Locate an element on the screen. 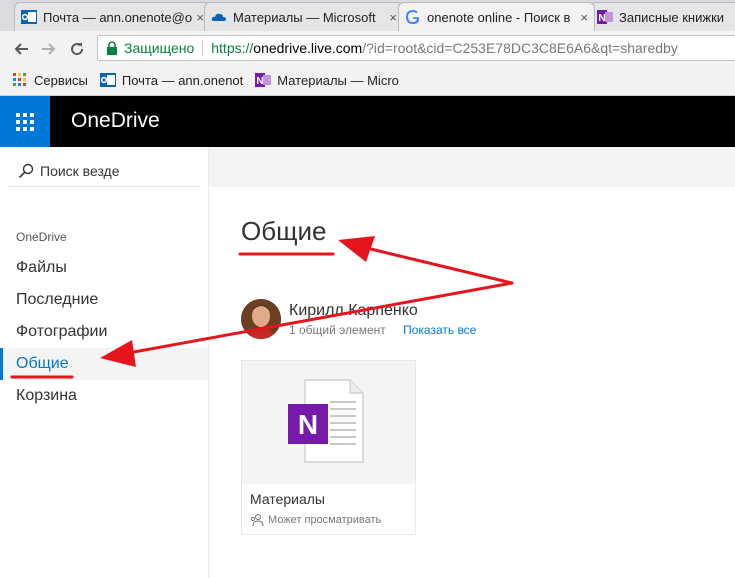 This screenshot has height=578, width=735. tile-thumbnail: N is located at coordinates (328, 422).